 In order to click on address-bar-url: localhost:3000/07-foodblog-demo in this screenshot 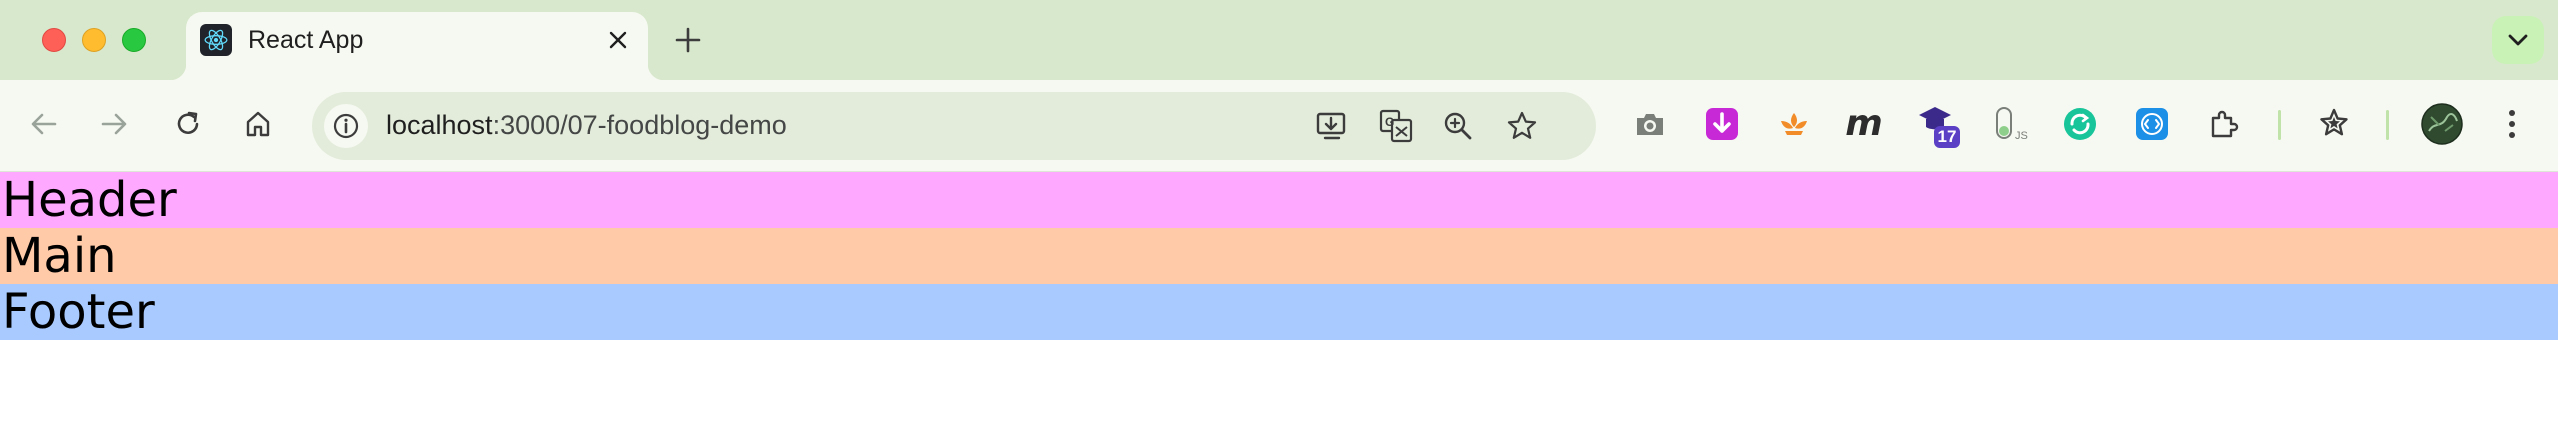, I will do `click(586, 125)`.